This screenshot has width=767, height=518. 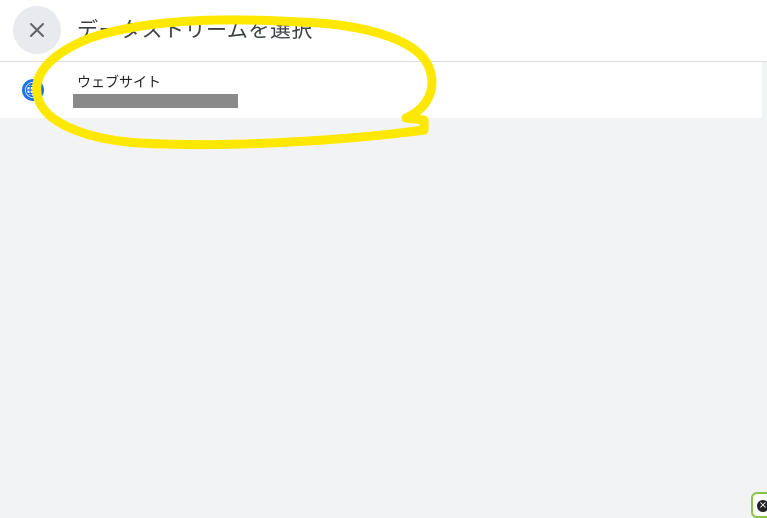 What do you see at coordinates (195, 30) in the screenshot?
I see `page-title: データストリームを選択` at bounding box center [195, 30].